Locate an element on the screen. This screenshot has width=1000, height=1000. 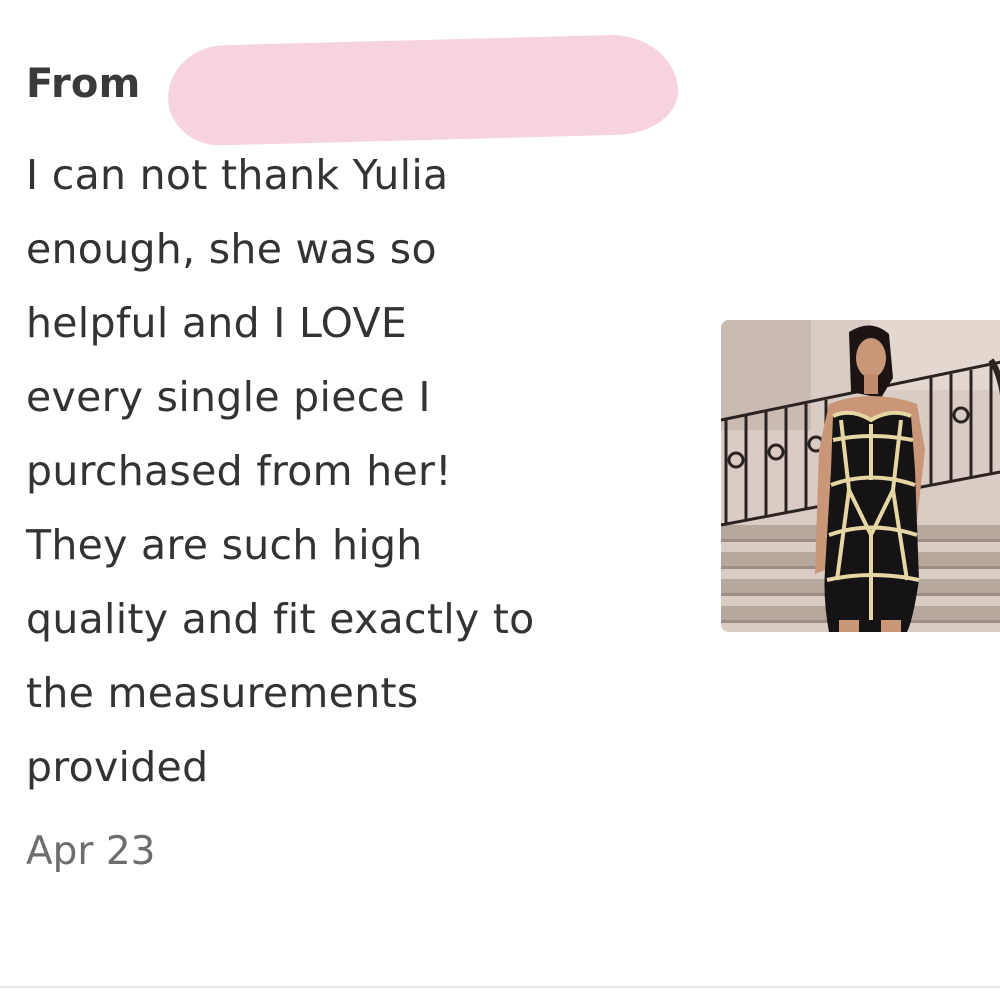
product-image-thumbnail is located at coordinates (860, 476).